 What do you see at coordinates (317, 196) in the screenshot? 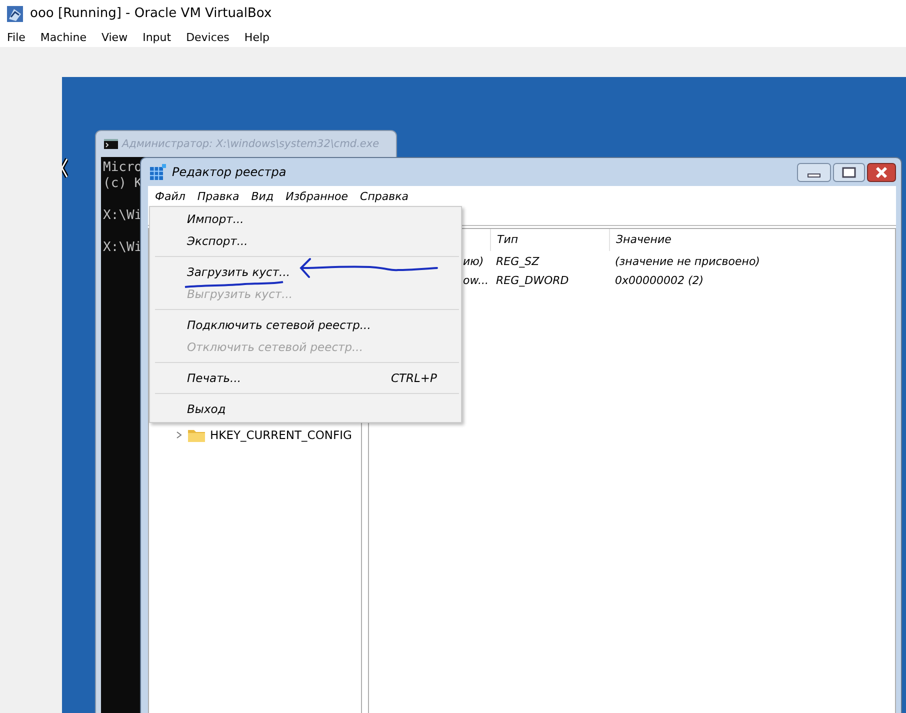
I see `menu-item: Избранное` at bounding box center [317, 196].